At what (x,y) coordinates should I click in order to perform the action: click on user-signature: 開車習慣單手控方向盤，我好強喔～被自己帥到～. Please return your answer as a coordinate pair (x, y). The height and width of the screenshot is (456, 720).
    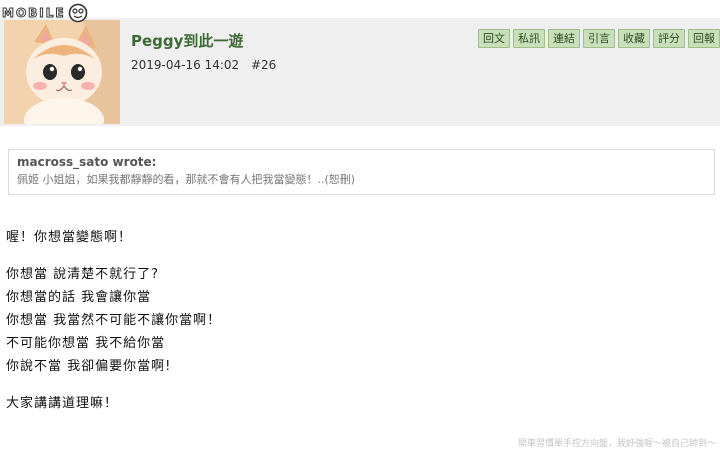
    Looking at the image, I should click on (616, 444).